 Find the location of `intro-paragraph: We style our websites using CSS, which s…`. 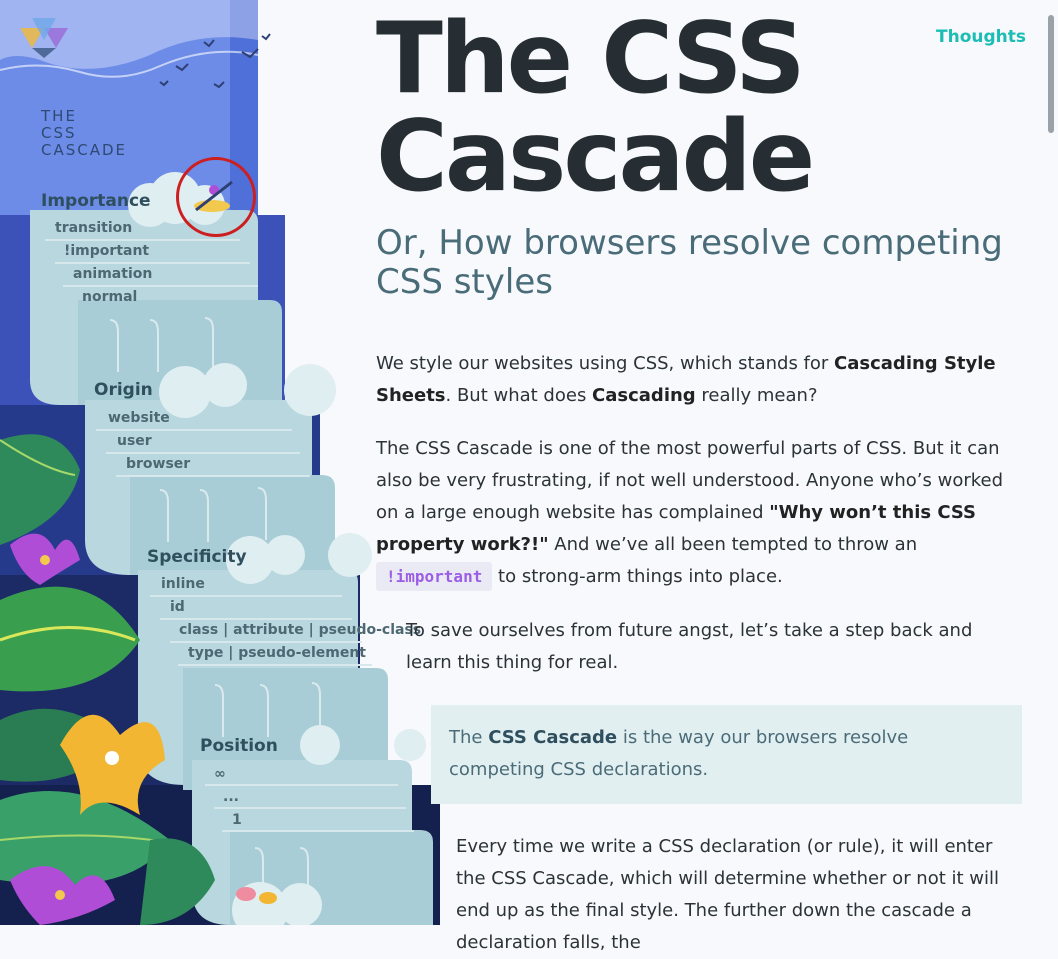

intro-paragraph: We style our websites using CSS, which s… is located at coordinates (686, 379).